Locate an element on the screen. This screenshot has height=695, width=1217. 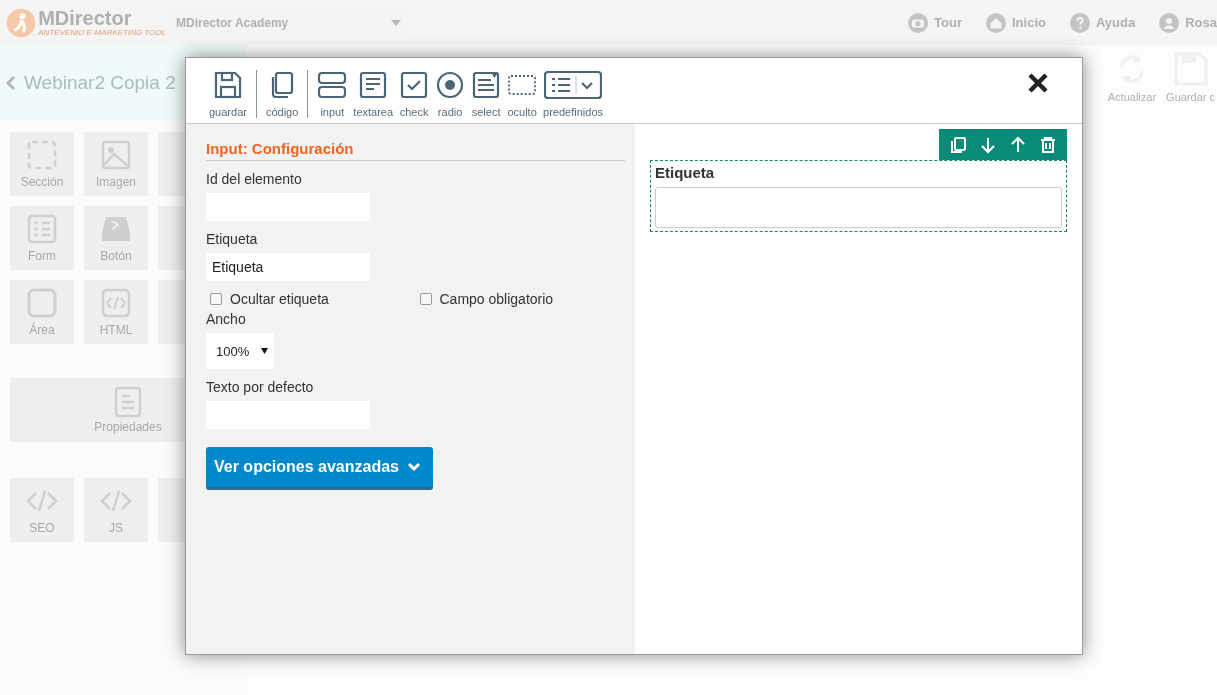
input-field: Etiqueta is located at coordinates (288, 267).